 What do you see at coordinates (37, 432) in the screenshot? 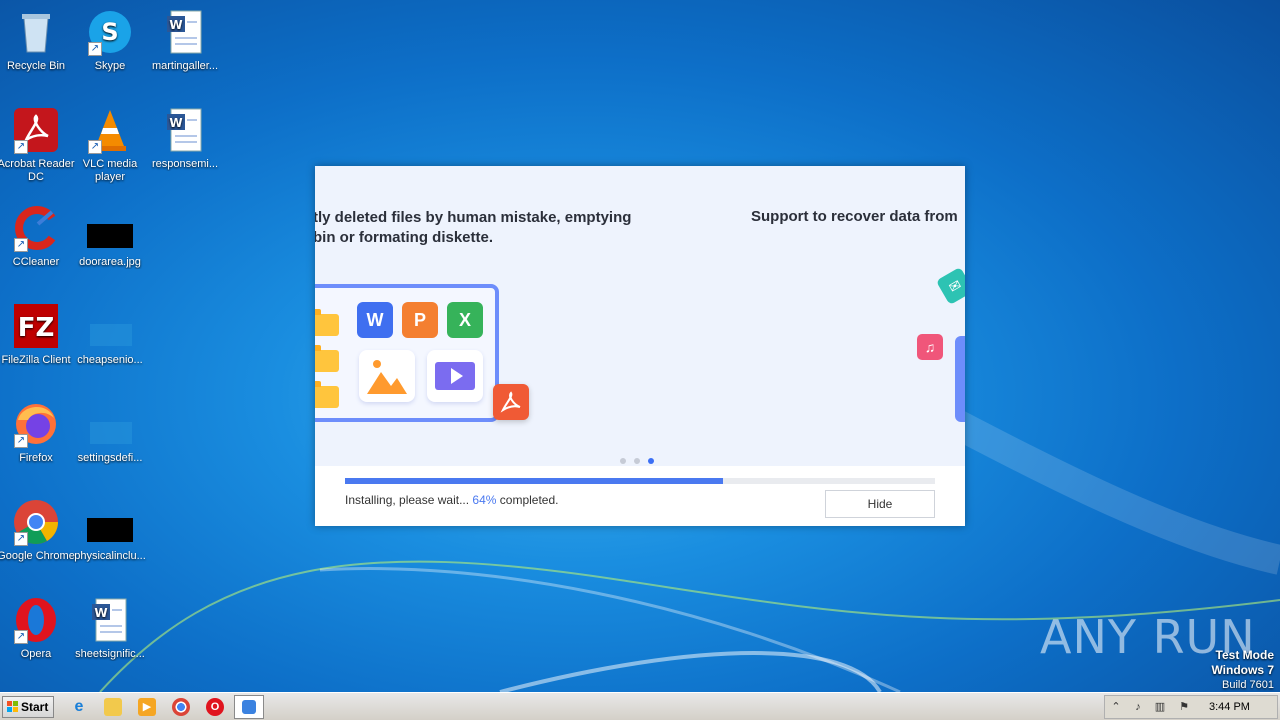
I see `desktop-icon-firefox: ↗ Firefox` at bounding box center [37, 432].